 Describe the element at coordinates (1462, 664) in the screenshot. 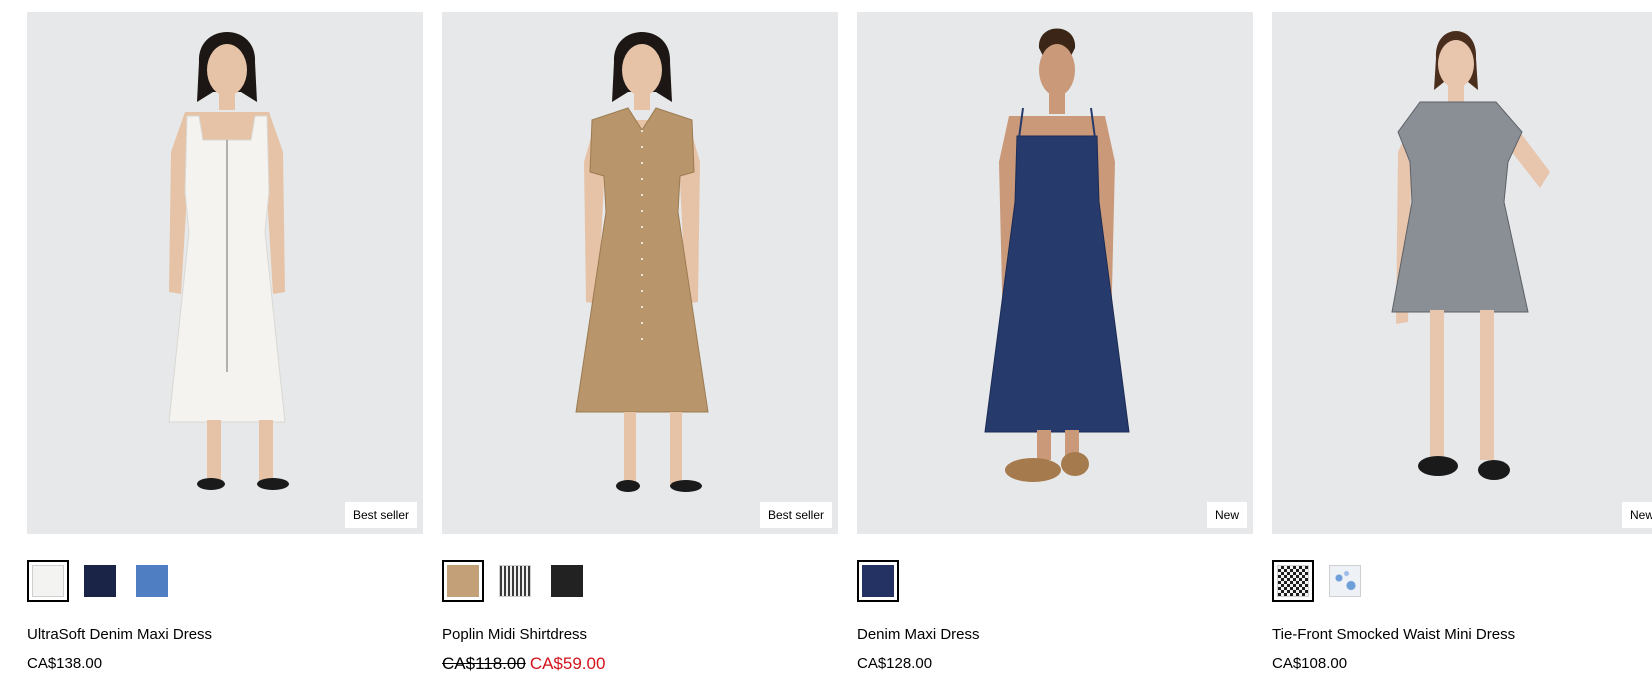

I see `product-price: CA$108.00` at that location.